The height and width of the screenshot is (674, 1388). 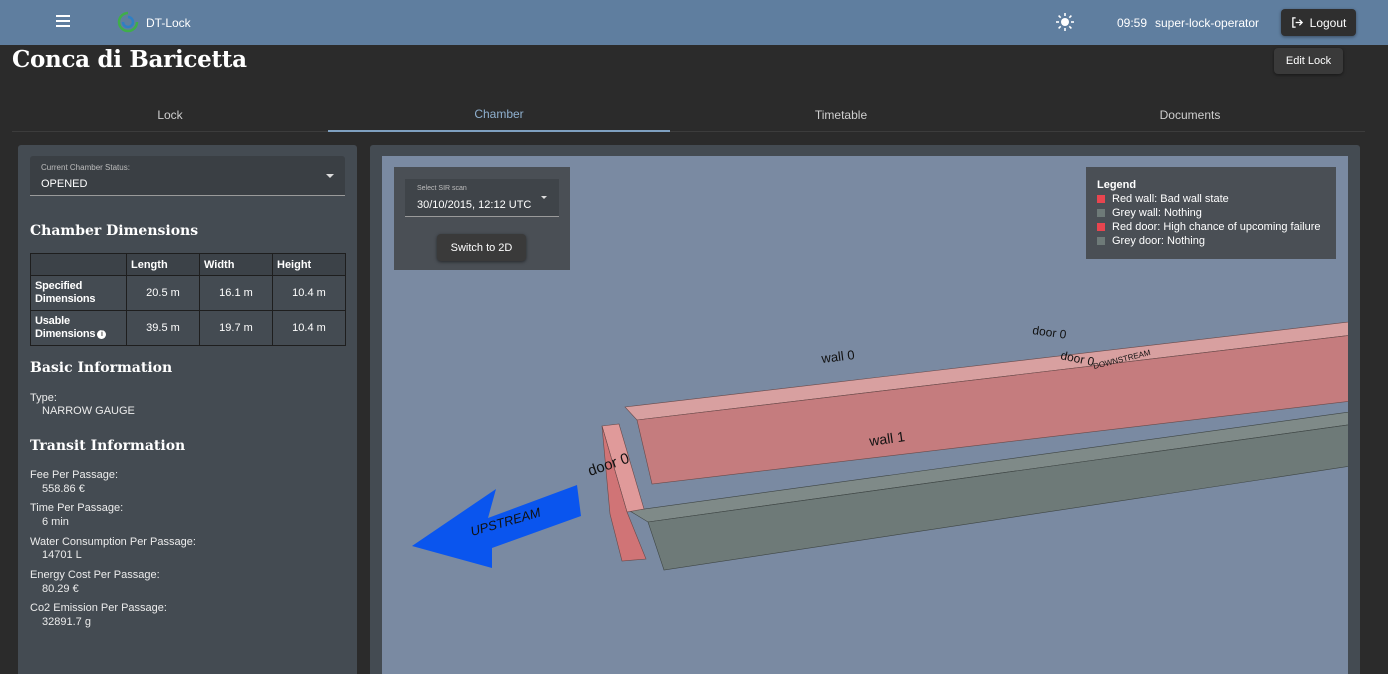 I want to click on sir-scan-label: Select SIR scan, so click(x=442, y=188).